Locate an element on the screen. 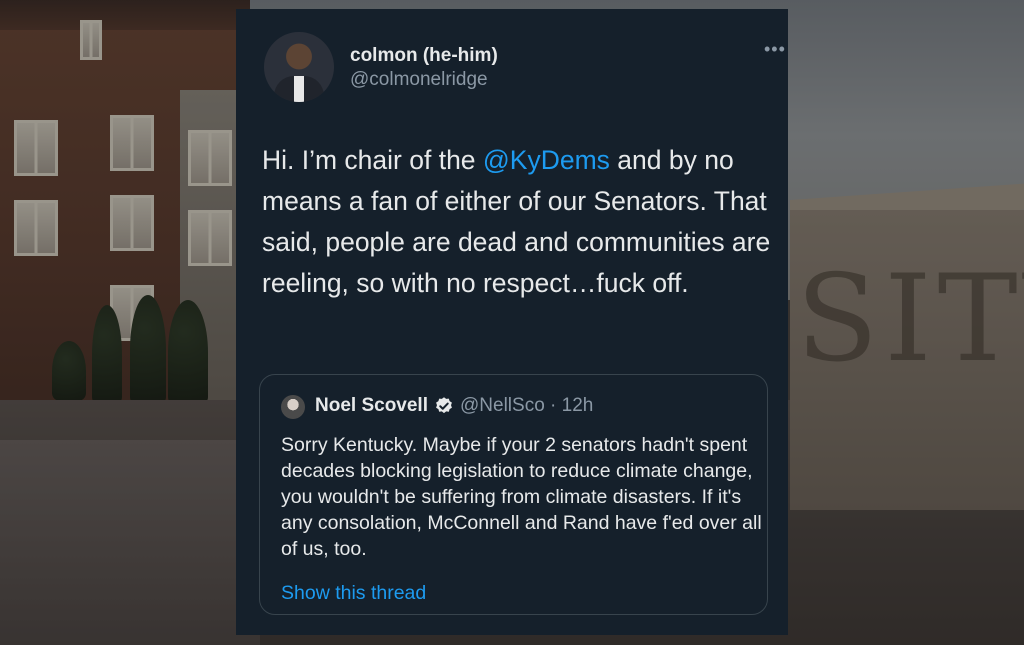  more-dots-icon: ••• is located at coordinates (775, 49).